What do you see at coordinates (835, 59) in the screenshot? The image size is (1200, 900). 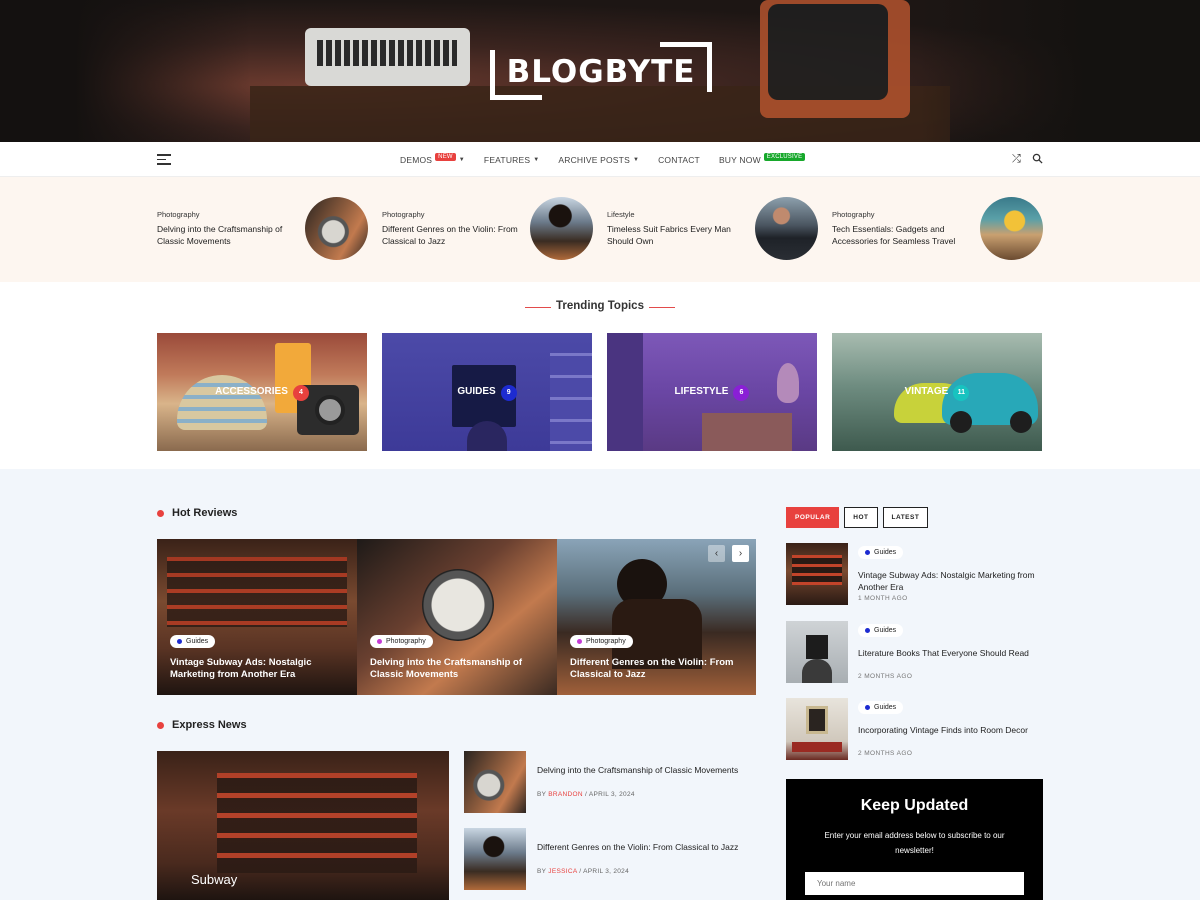 I see `tv-image` at bounding box center [835, 59].